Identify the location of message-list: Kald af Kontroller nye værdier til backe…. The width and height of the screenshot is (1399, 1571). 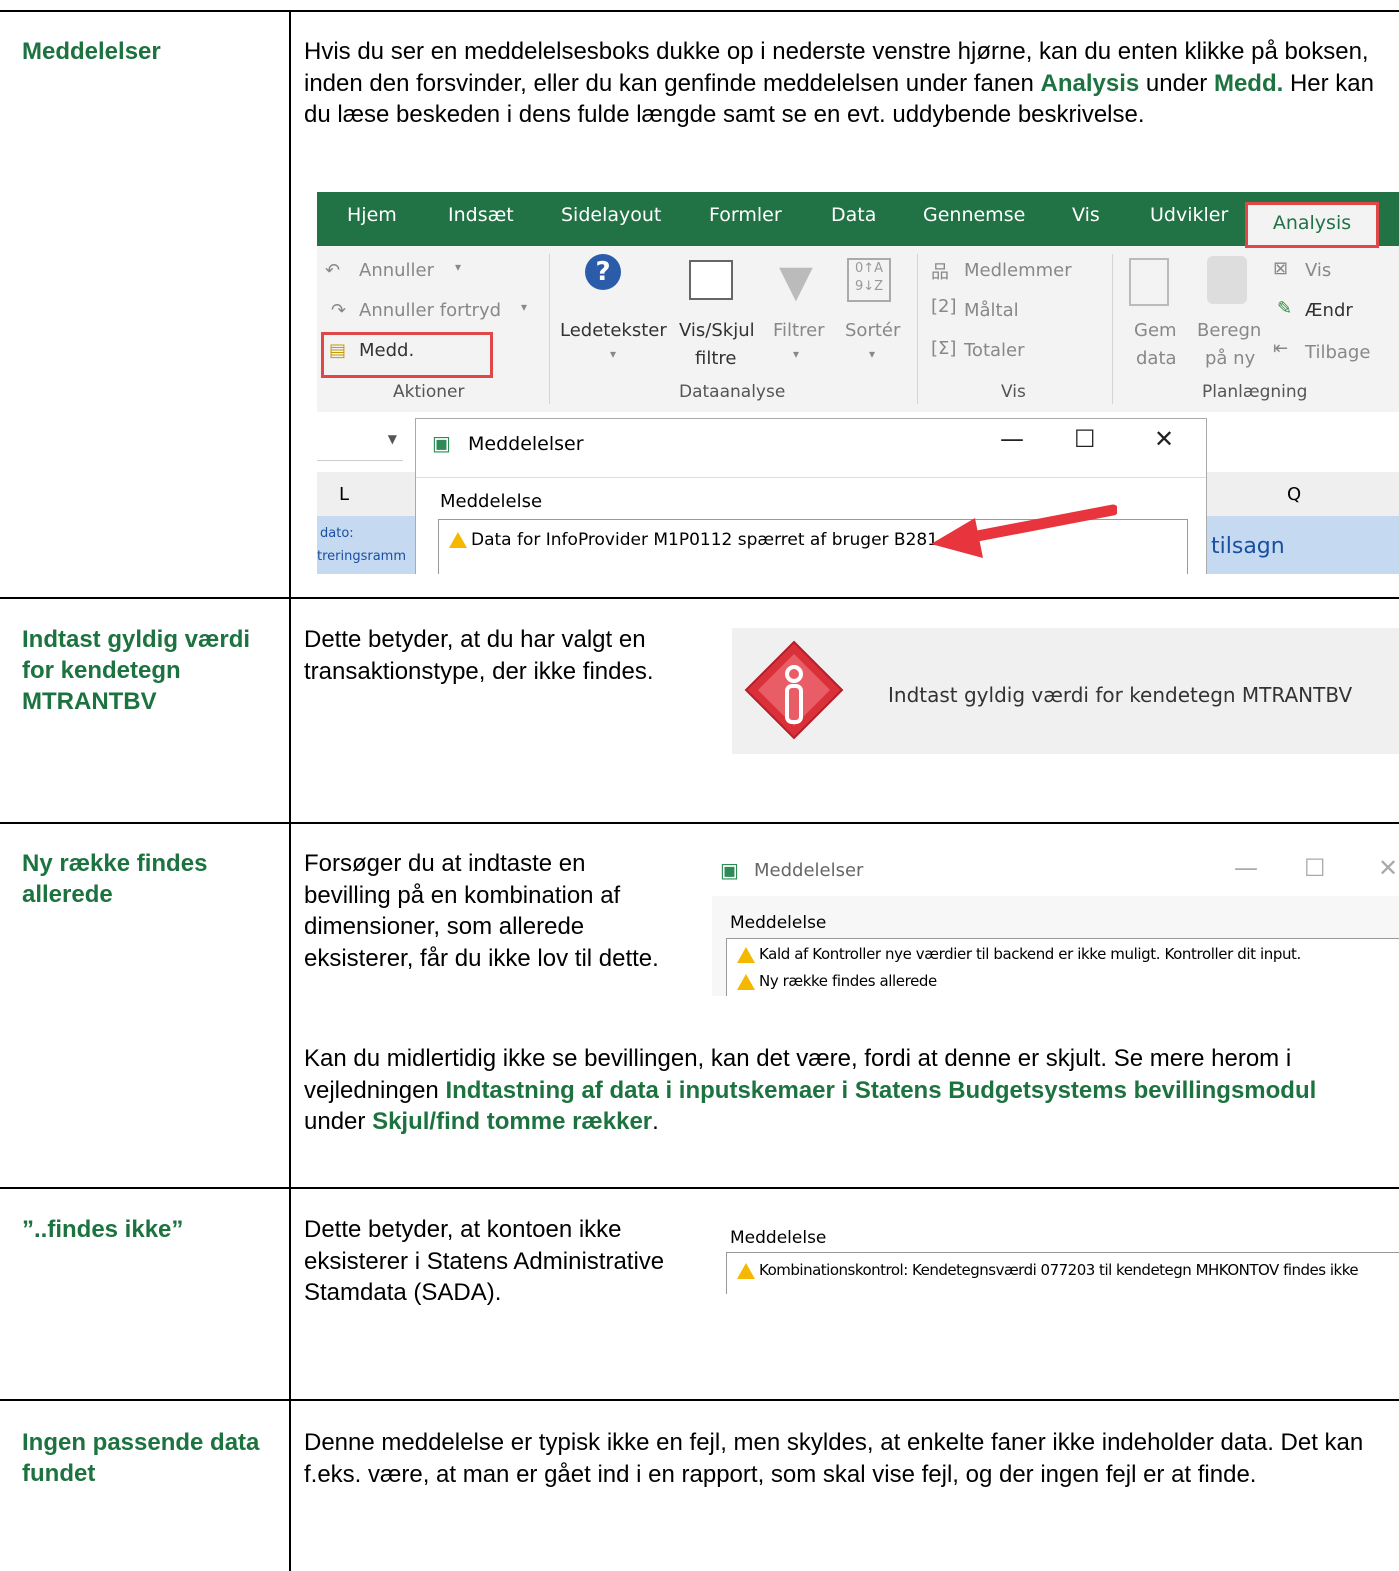
(1062, 967).